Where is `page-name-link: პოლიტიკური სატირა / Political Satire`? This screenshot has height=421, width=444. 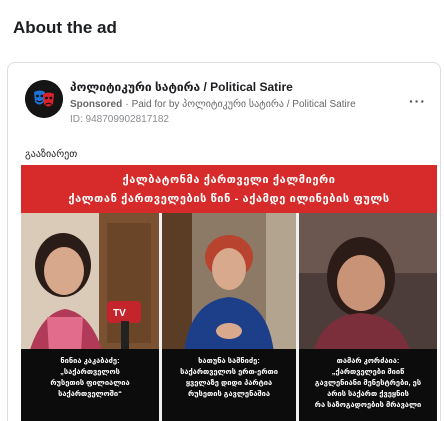
page-name-link: პოლიტიკური სატირა / Political Satire is located at coordinates (181, 87).